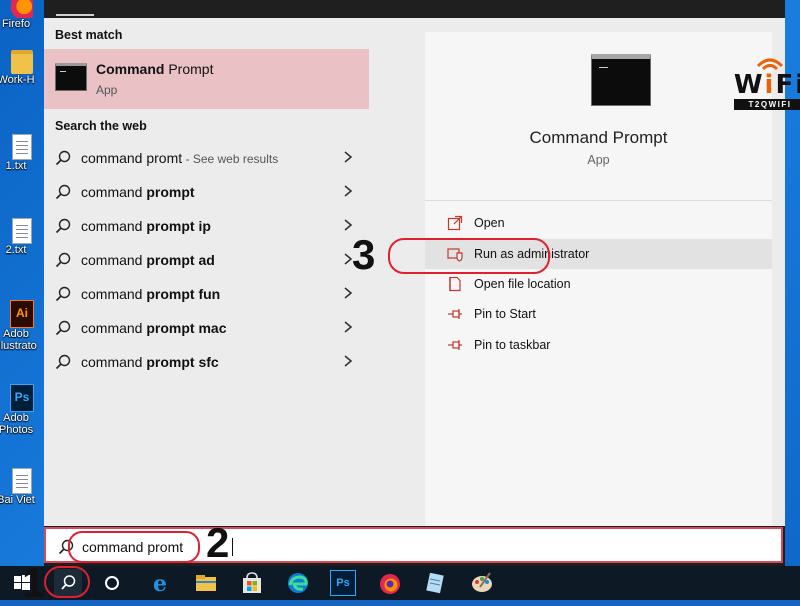 This screenshot has width=800, height=606. I want to click on action-label: Open file location, so click(522, 284).